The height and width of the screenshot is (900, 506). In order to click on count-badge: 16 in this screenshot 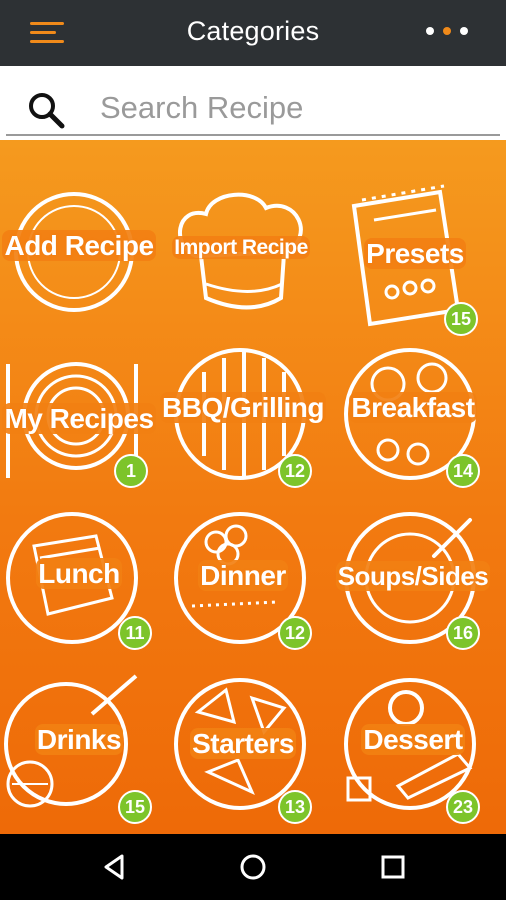, I will do `click(463, 633)`.